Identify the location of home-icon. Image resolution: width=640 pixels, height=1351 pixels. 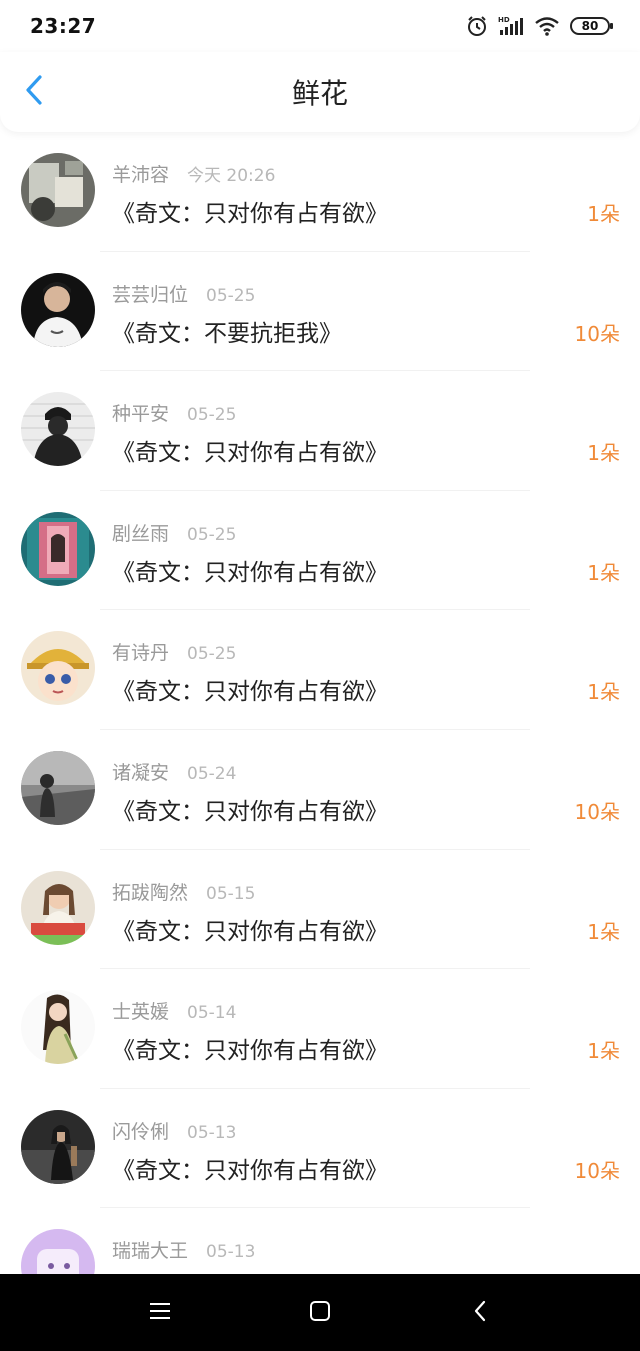
(320, 1313).